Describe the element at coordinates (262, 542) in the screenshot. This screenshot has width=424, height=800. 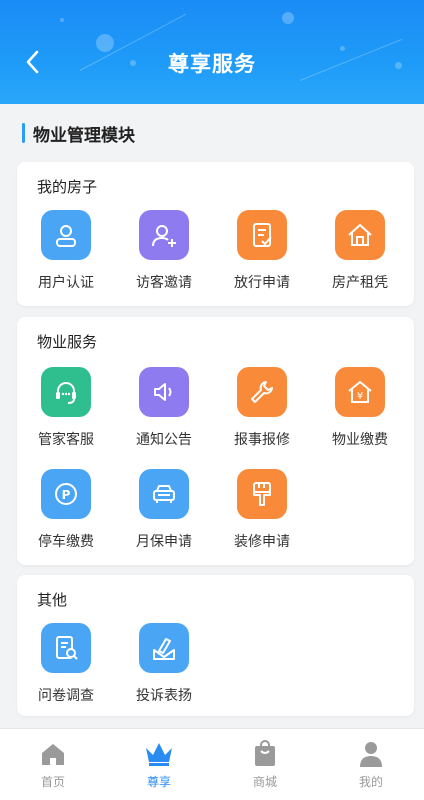
I see `item-label: 装修申请` at that location.